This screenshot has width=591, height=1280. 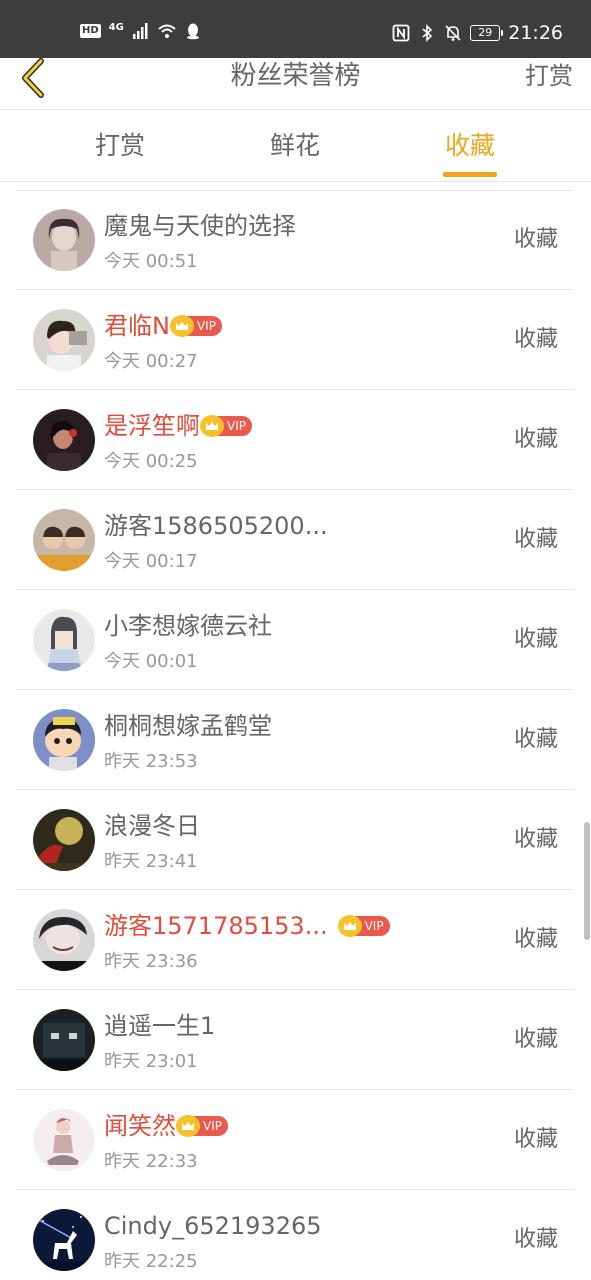 I want to click on top-header: 粉丝荣誉榜 打赏, so click(x=295, y=84).